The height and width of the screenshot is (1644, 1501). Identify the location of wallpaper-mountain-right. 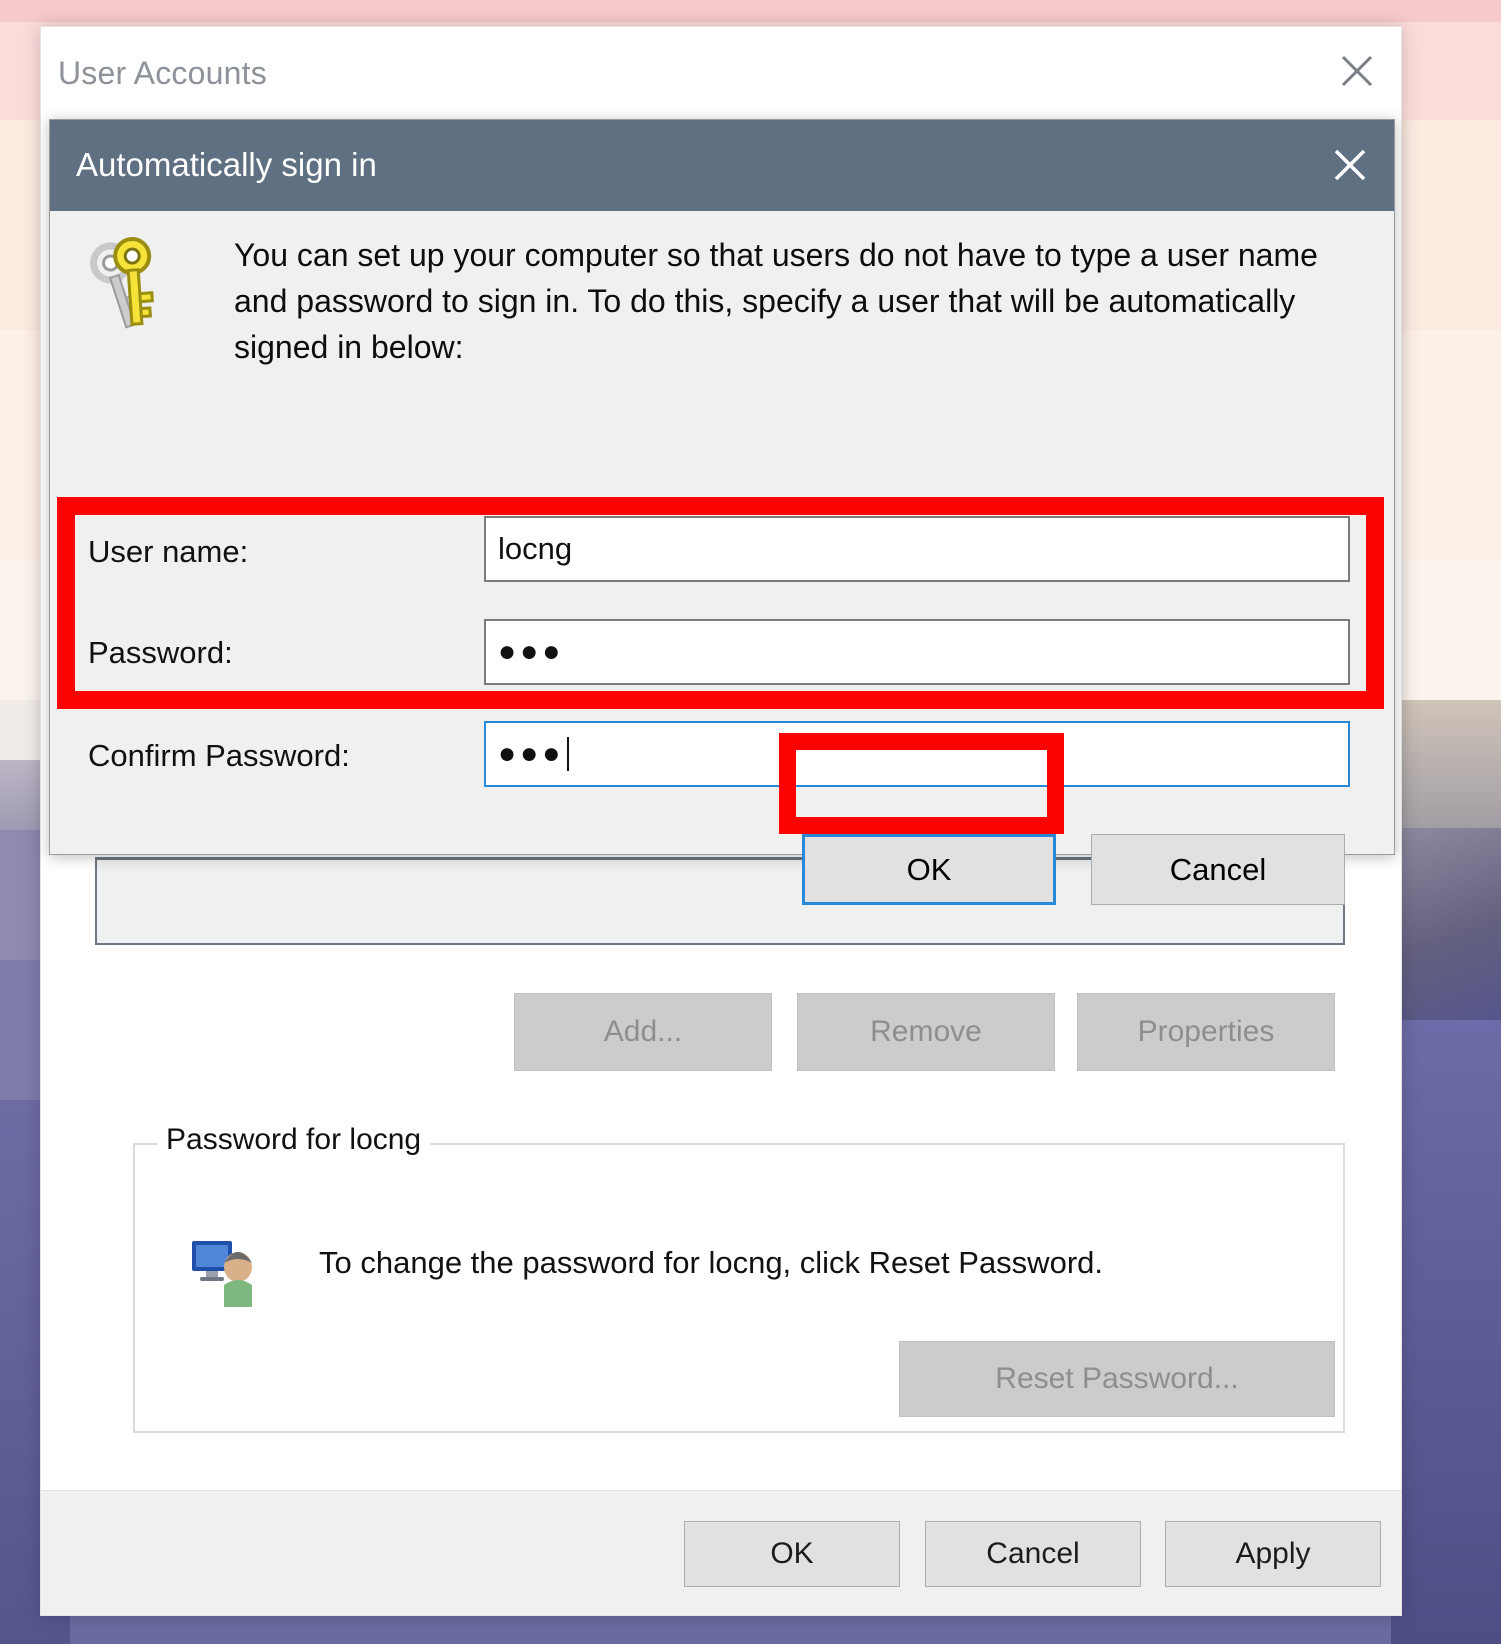
(1446, 1332).